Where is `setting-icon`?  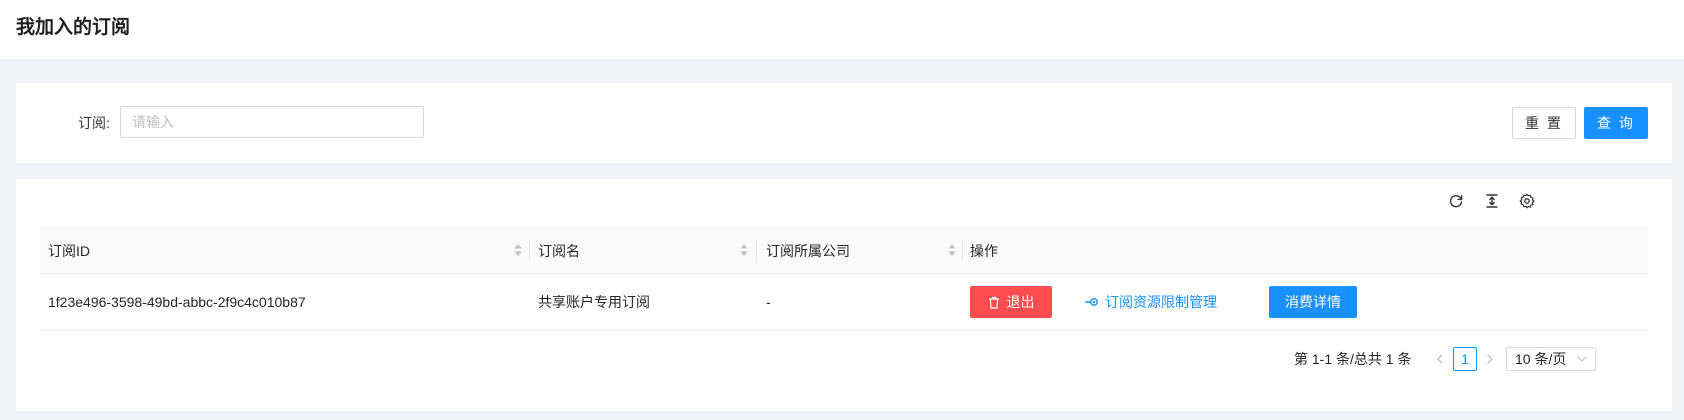
setting-icon is located at coordinates (1527, 201).